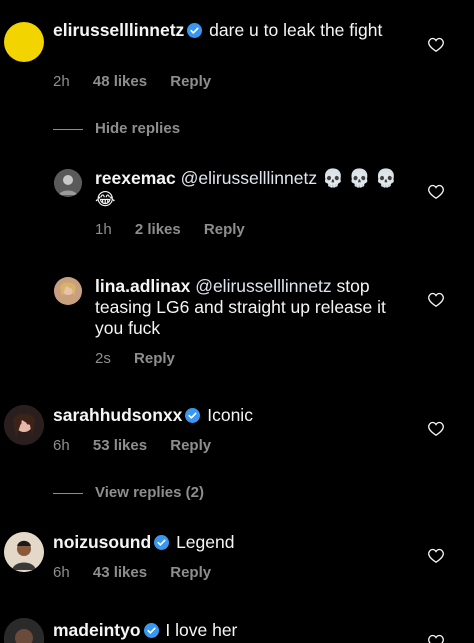 This screenshot has width=474, height=643. I want to click on likes-count: 43 likes, so click(120, 572).